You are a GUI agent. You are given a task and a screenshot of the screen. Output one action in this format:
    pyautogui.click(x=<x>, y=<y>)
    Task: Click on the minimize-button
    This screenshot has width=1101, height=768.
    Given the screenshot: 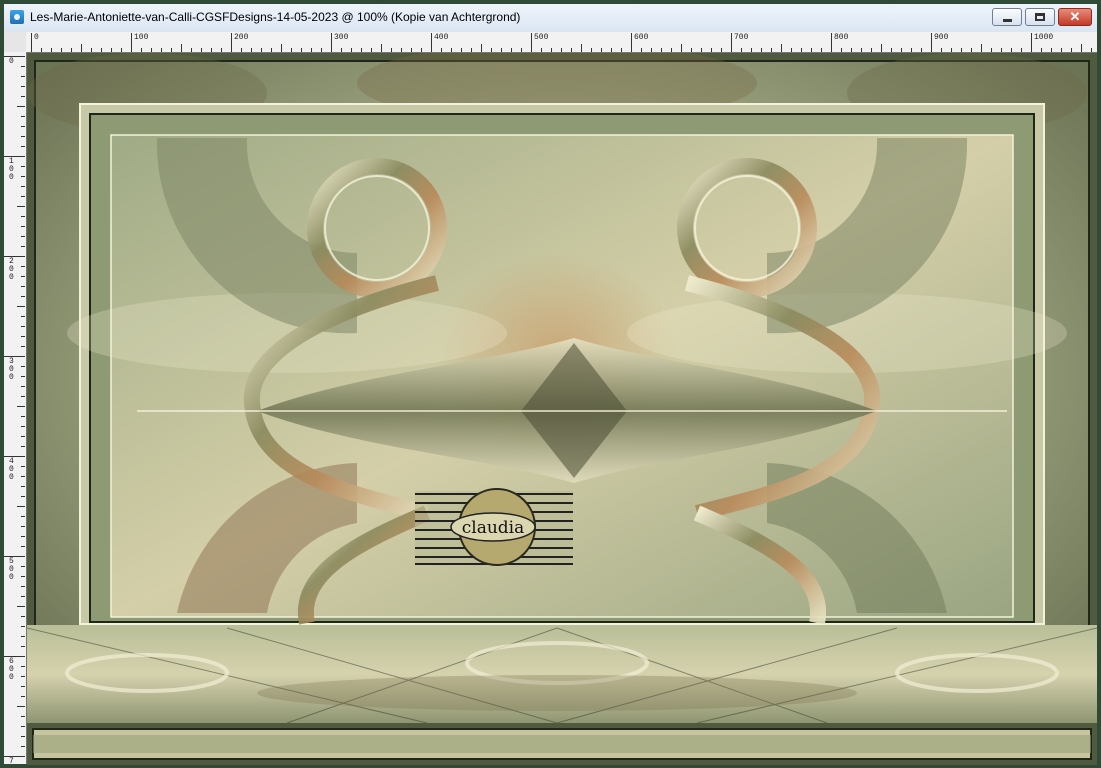 What is the action you would take?
    pyautogui.click(x=1007, y=17)
    